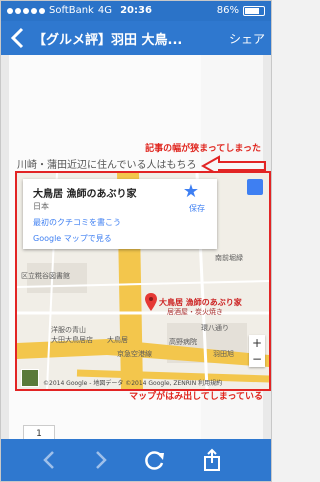  What do you see at coordinates (203, 149) in the screenshot?
I see `annotation-top: 記事の幅が狭まってしまった` at bounding box center [203, 149].